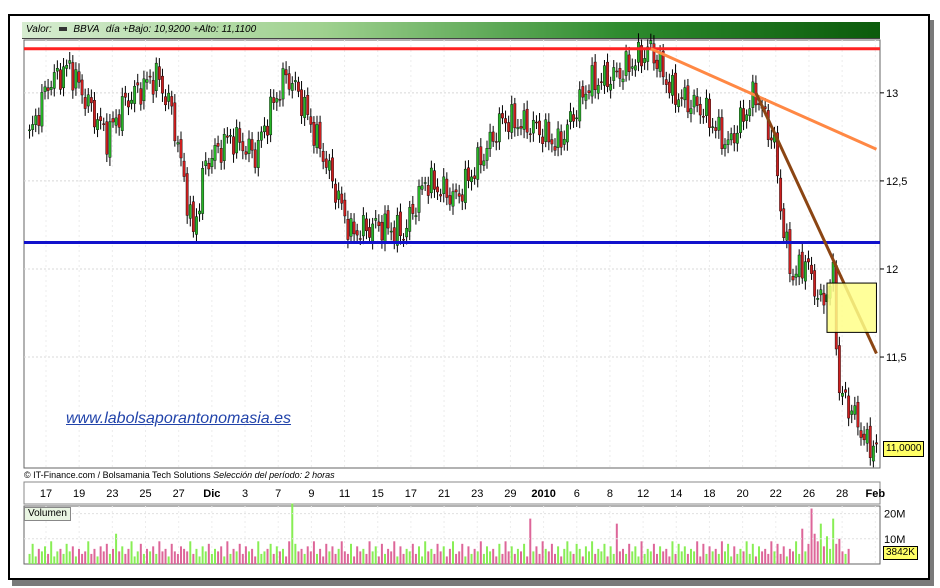 This screenshot has width=940, height=588. I want to click on watermark-link: www.labolsaporantonomasia.es, so click(178, 419).